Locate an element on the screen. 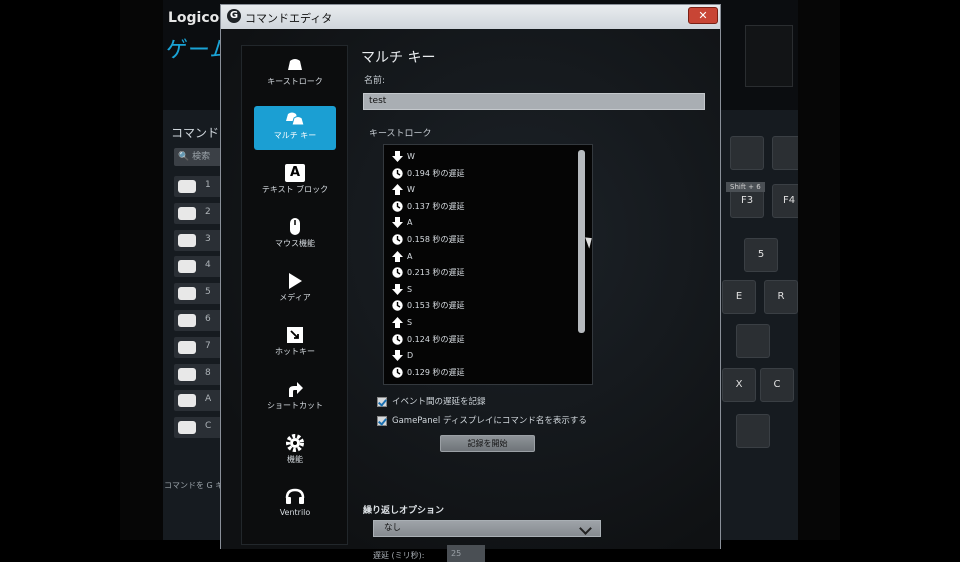 This screenshot has width=960, height=562. keystroke-item: 0.213 秒の遅延 is located at coordinates (428, 273).